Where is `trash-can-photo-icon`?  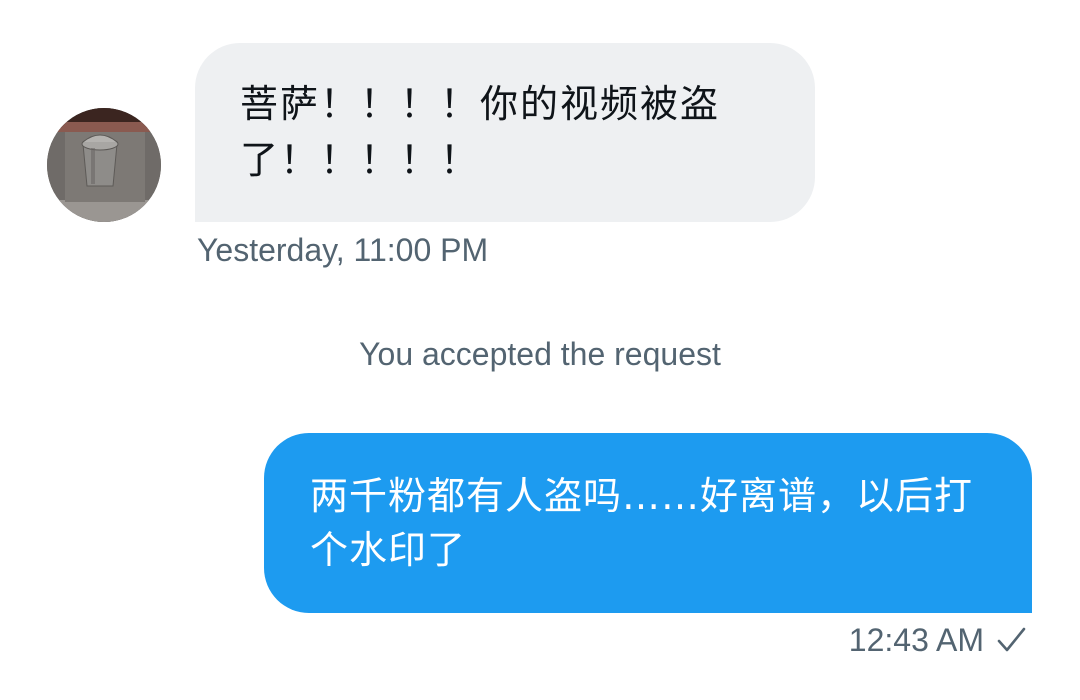 trash-can-photo-icon is located at coordinates (104, 165).